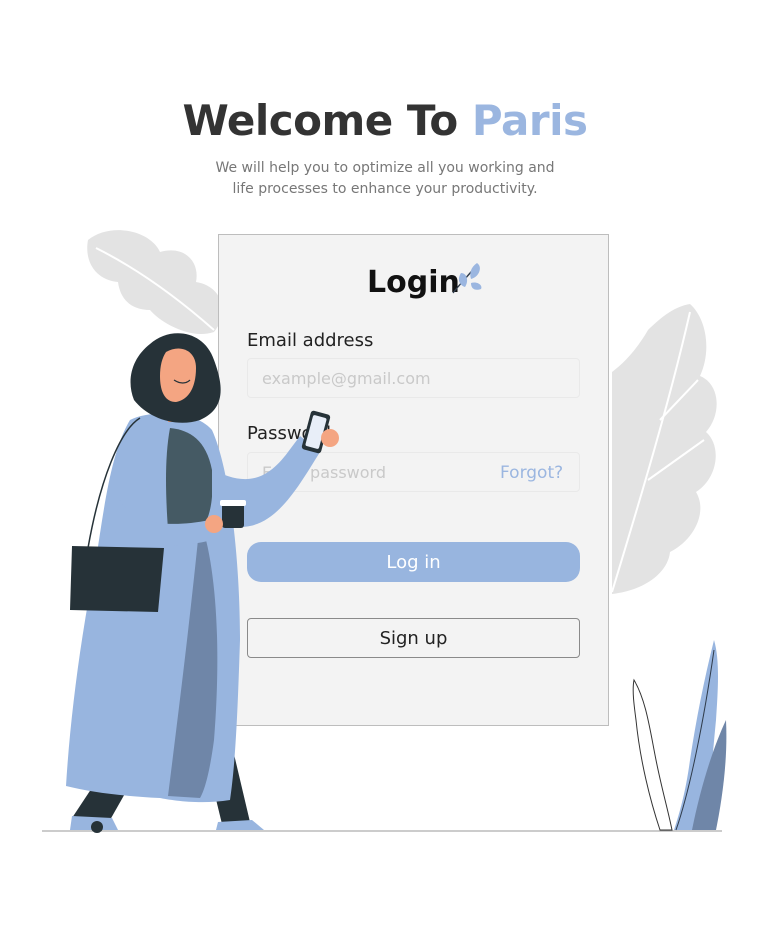 This screenshot has width=770, height=927. I want to click on forgot-password-link: Forgot?, so click(531, 473).